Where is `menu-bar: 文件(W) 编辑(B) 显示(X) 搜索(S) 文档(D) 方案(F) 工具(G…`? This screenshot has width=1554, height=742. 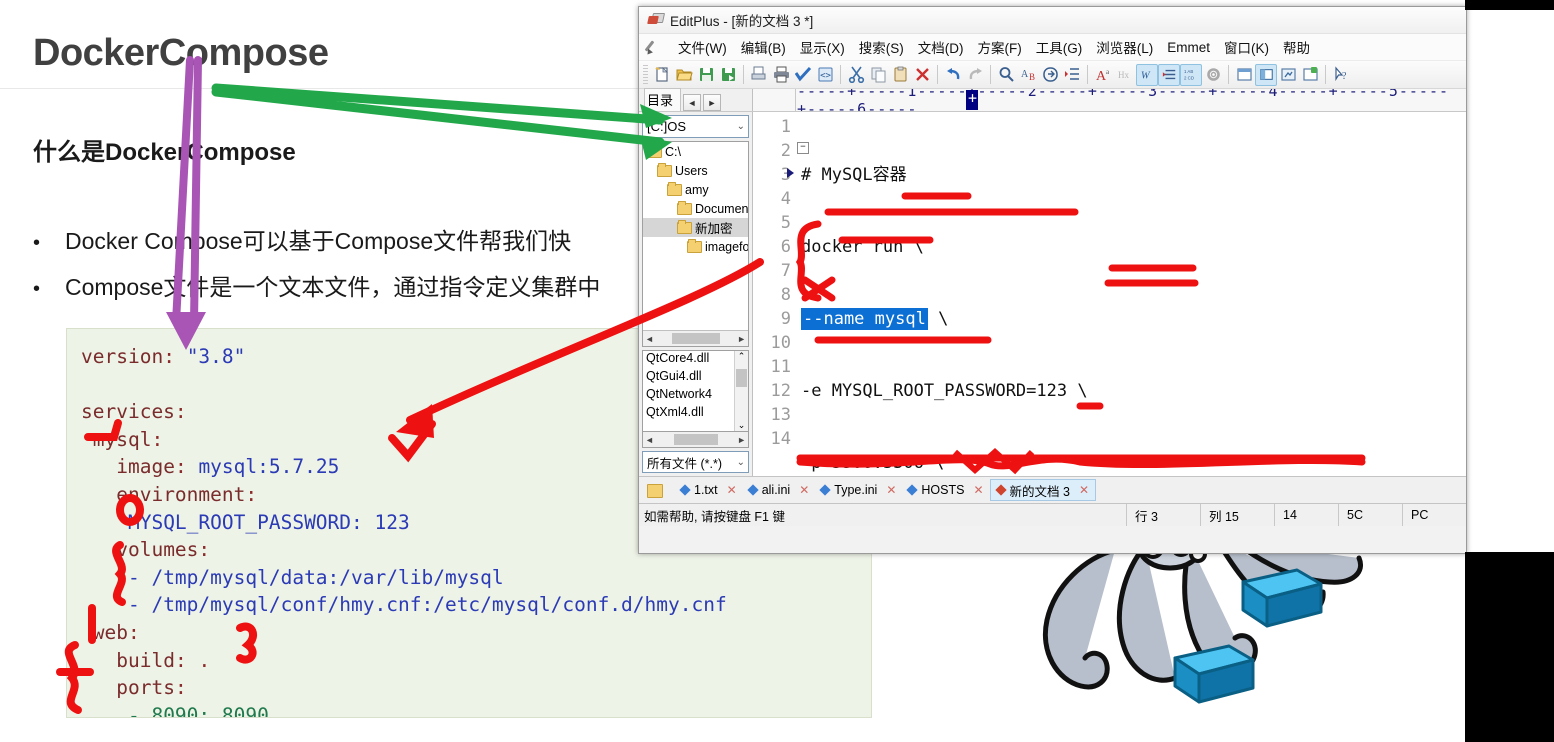
menu-bar: 文件(W) 编辑(B) 显示(X) 搜索(S) 文档(D) 方案(F) 工具(G… is located at coordinates (1052, 47).